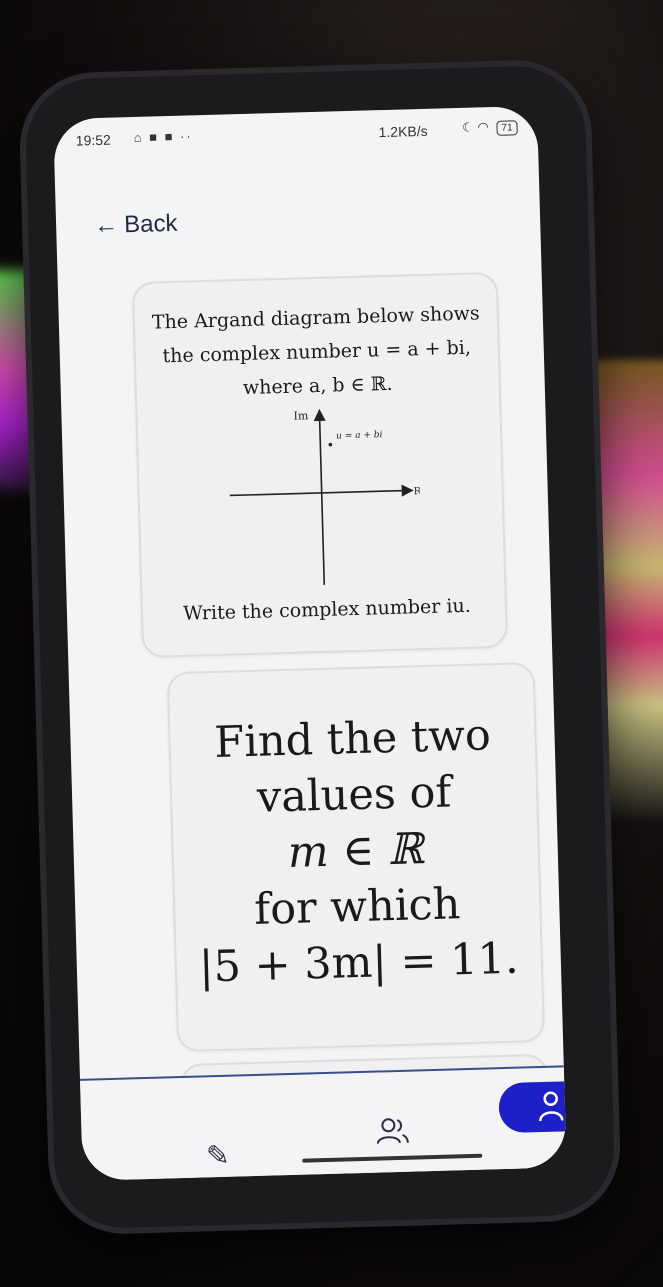 Image resolution: width=663 pixels, height=1287 pixels. What do you see at coordinates (357, 907) in the screenshot?
I see `question-line: for which` at bounding box center [357, 907].